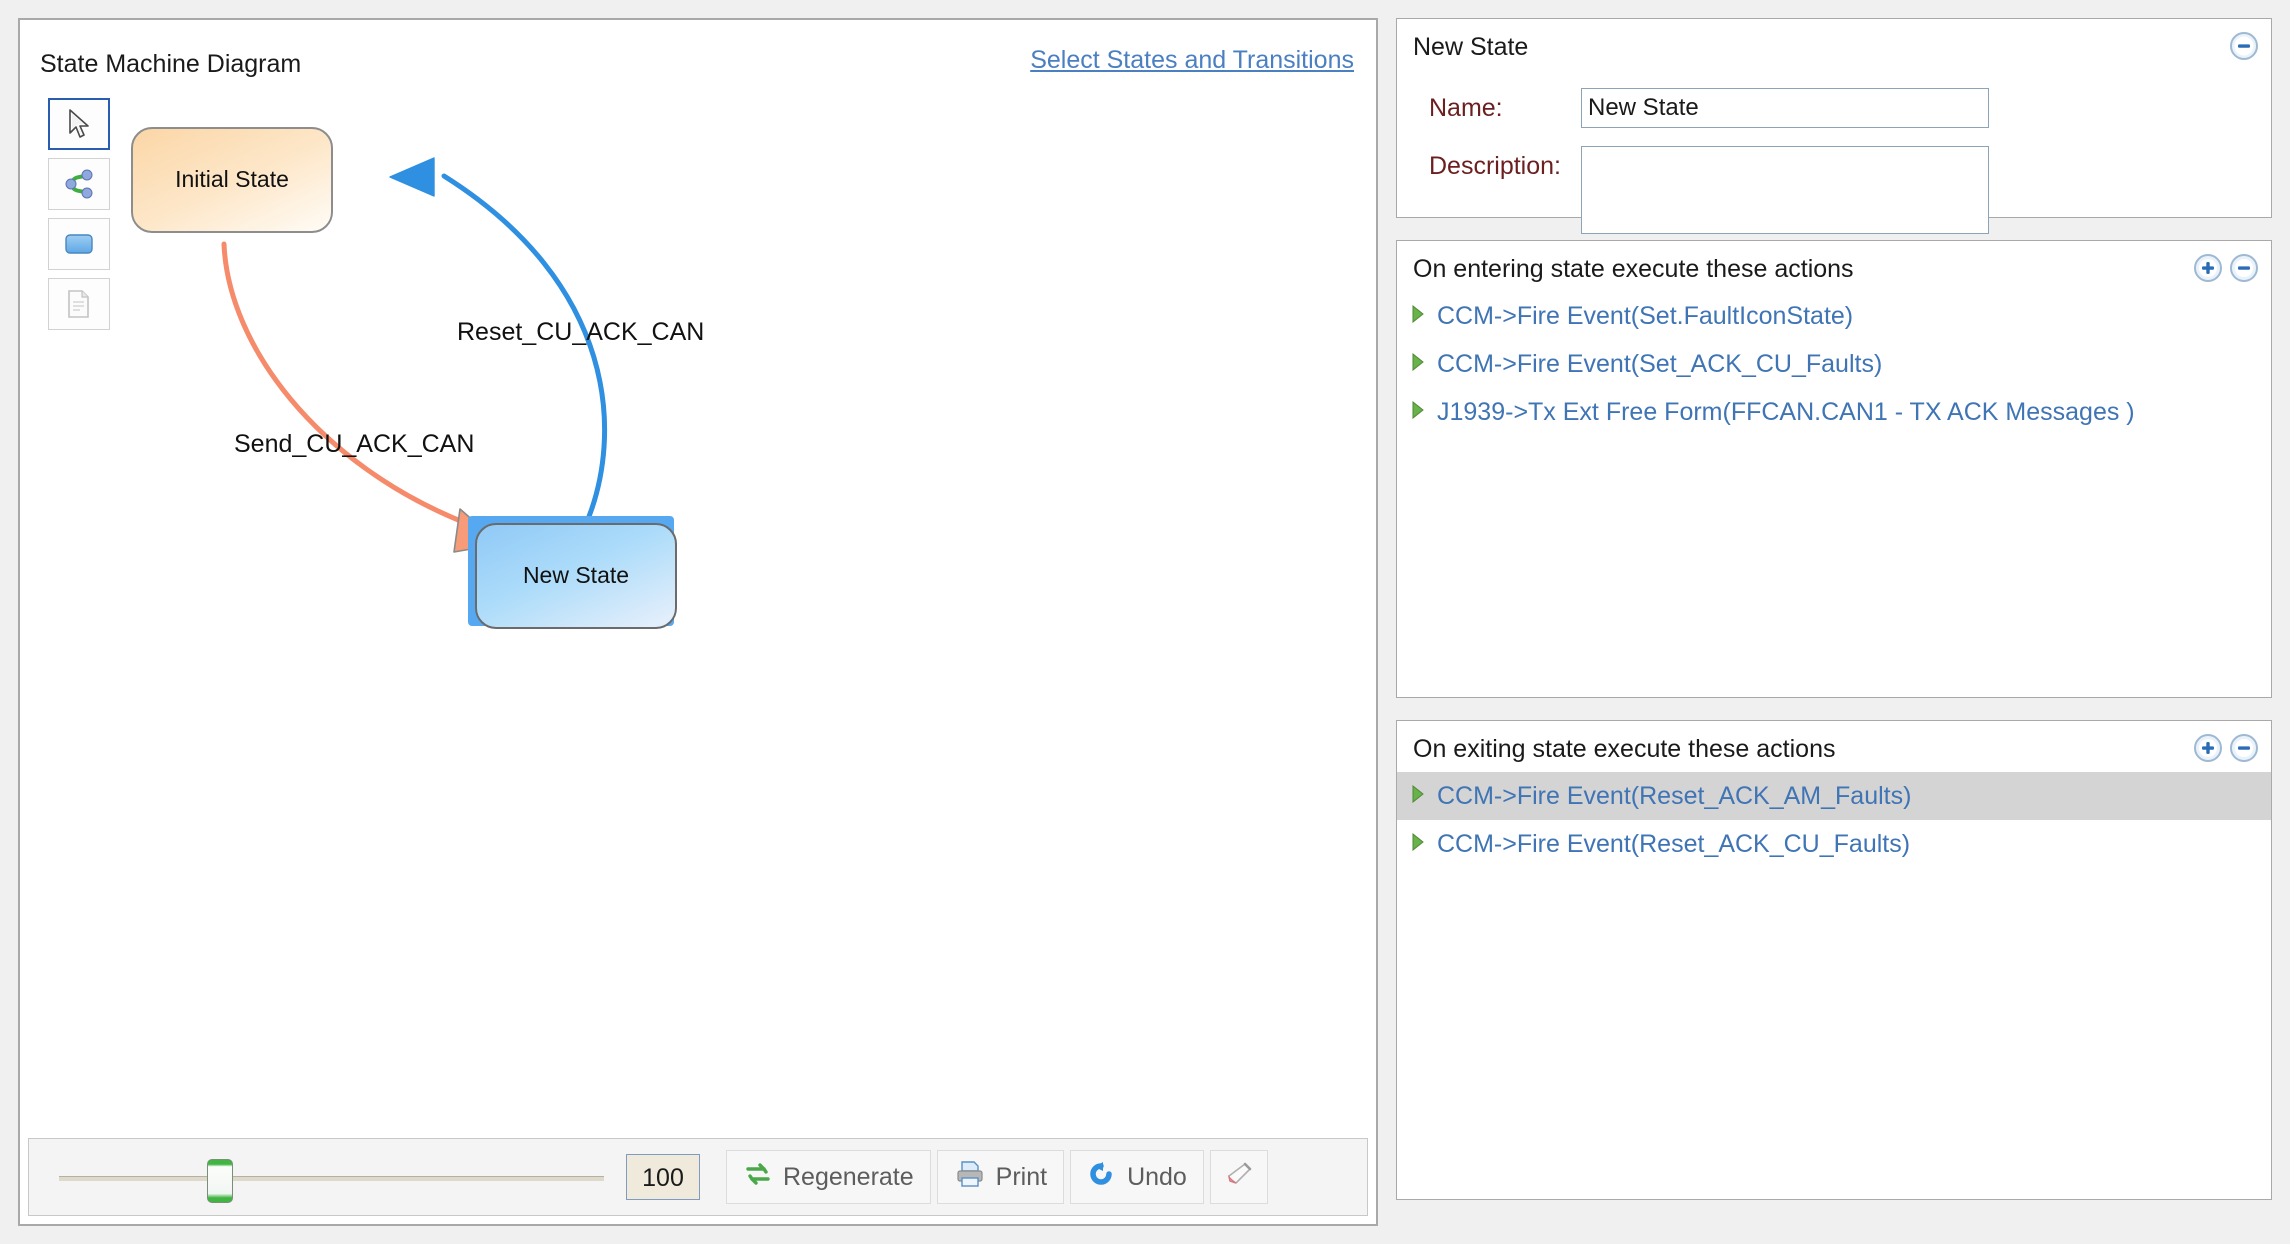  I want to click on pointer-tool-button, so click(79, 124).